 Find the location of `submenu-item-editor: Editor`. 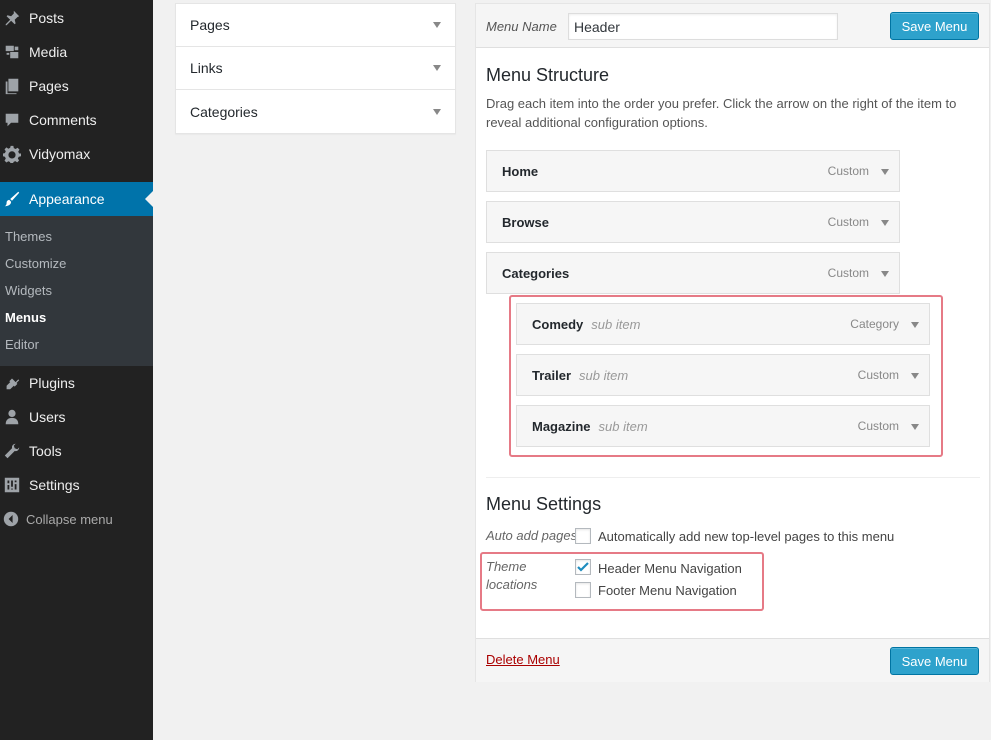

submenu-item-editor: Editor is located at coordinates (22, 344).